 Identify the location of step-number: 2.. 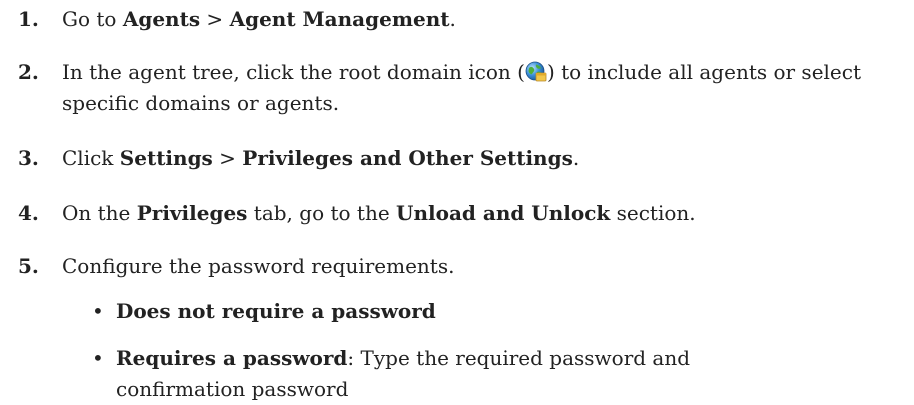
(28, 72).